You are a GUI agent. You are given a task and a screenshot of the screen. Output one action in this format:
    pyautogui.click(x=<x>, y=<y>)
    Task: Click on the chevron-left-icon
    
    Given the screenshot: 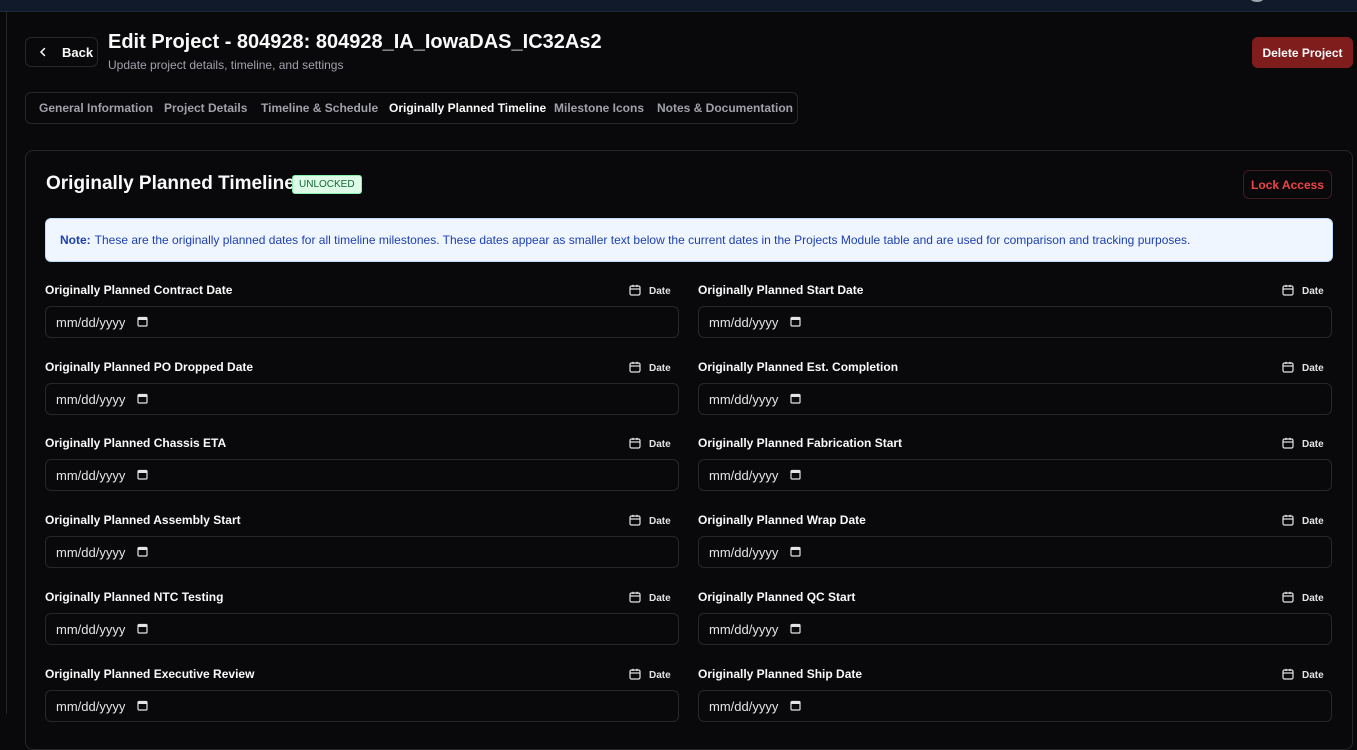 What is the action you would take?
    pyautogui.click(x=42, y=52)
    